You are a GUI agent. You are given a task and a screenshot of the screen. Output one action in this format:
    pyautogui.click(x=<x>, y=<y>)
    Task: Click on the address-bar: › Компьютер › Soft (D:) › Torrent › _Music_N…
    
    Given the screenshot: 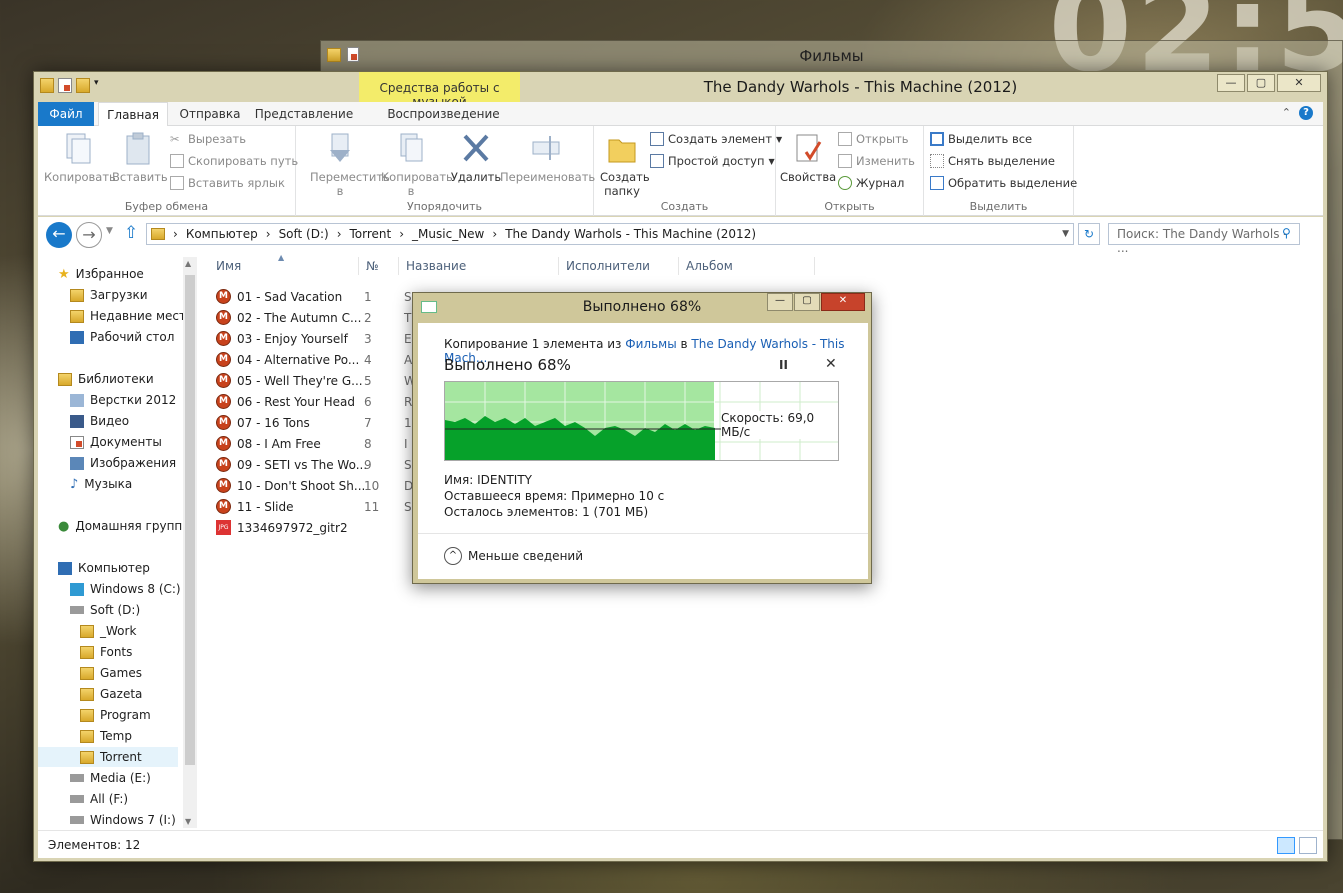 What is the action you would take?
    pyautogui.click(x=610, y=234)
    